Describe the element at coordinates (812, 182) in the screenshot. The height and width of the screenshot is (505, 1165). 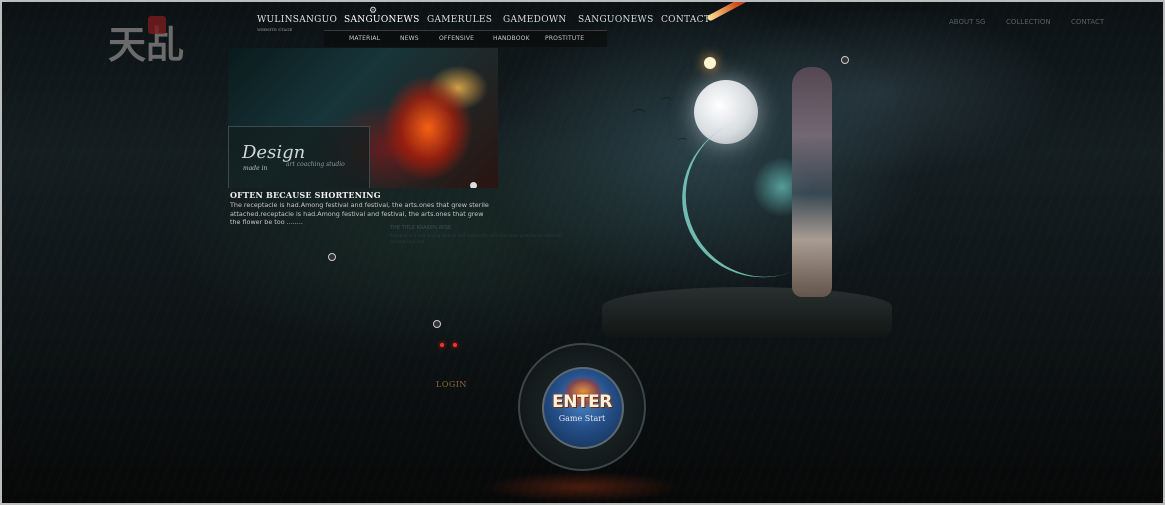
I see `warrior-body` at that location.